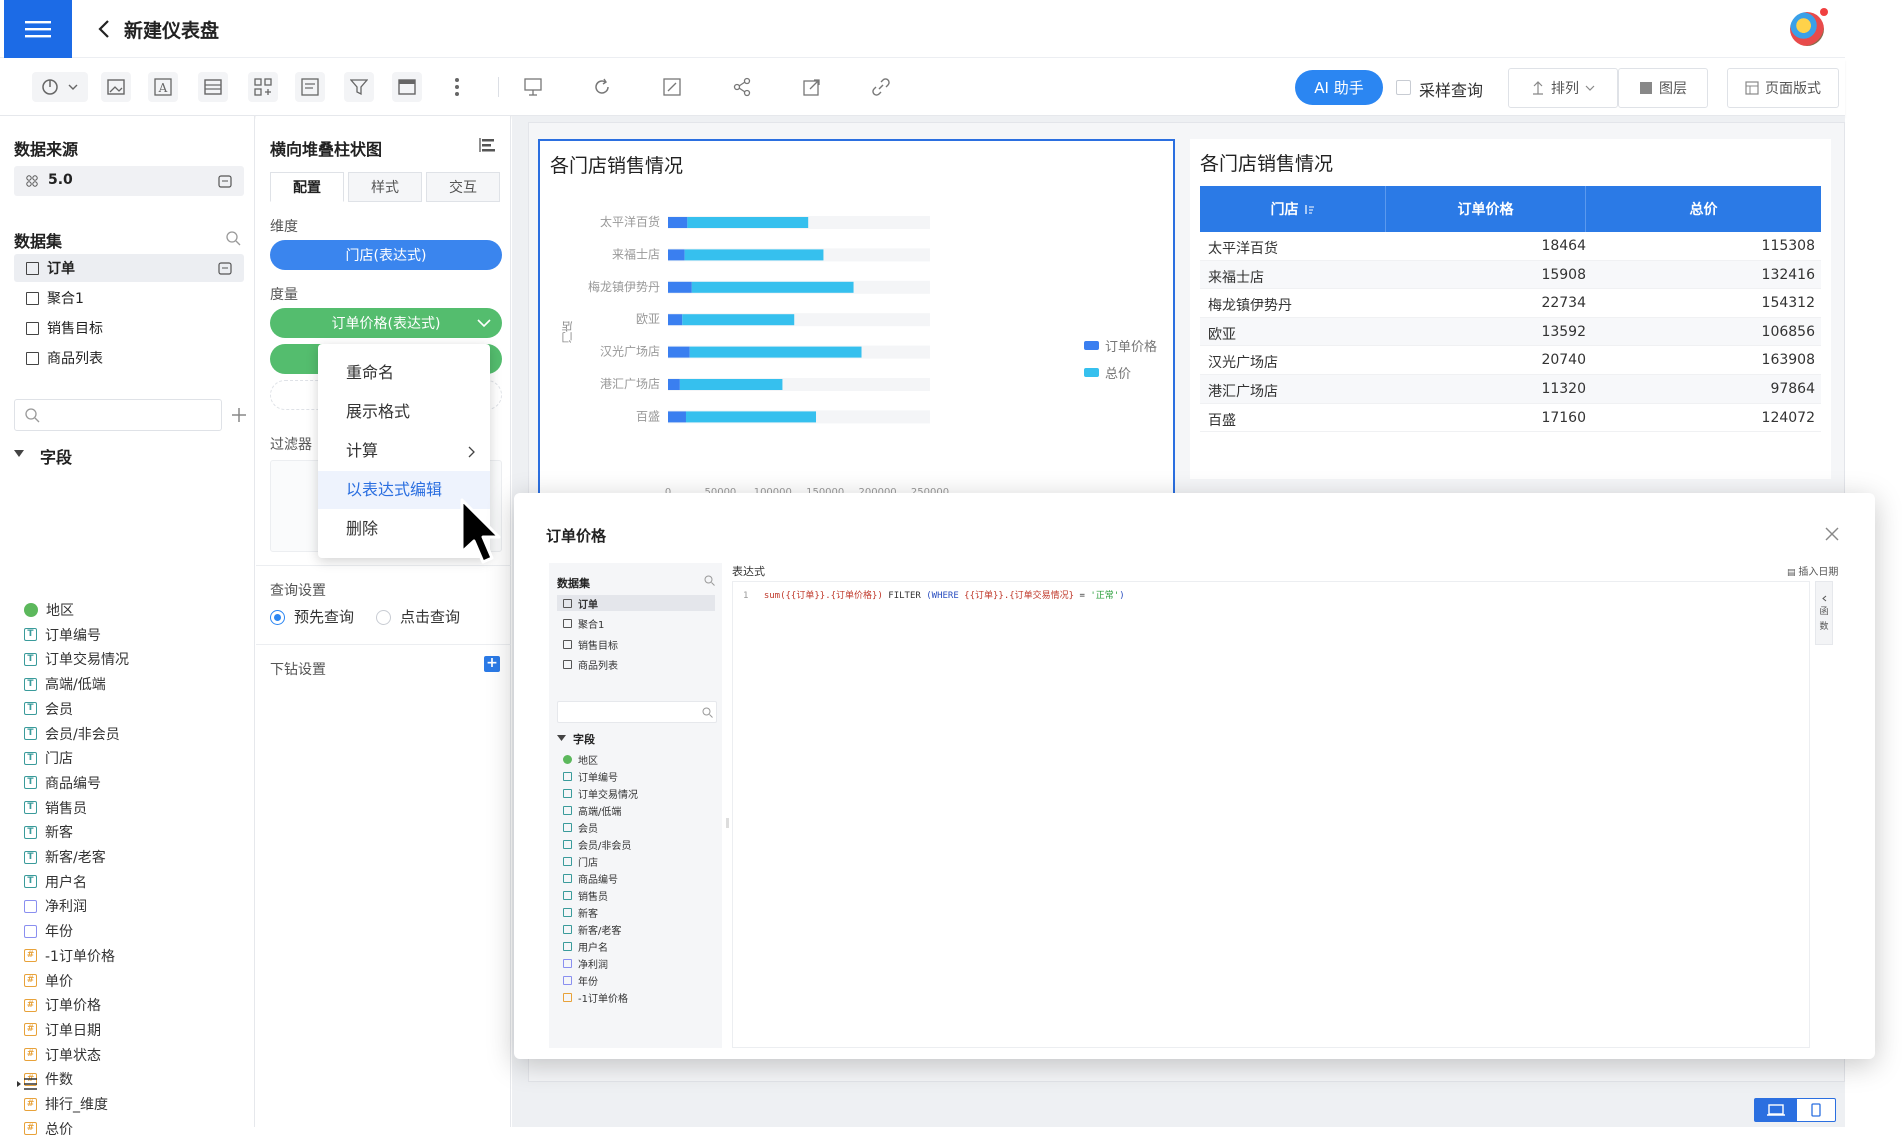 This screenshot has width=1902, height=1141. What do you see at coordinates (69, 956) in the screenshot?
I see `field-item: # -1订单价格` at bounding box center [69, 956].